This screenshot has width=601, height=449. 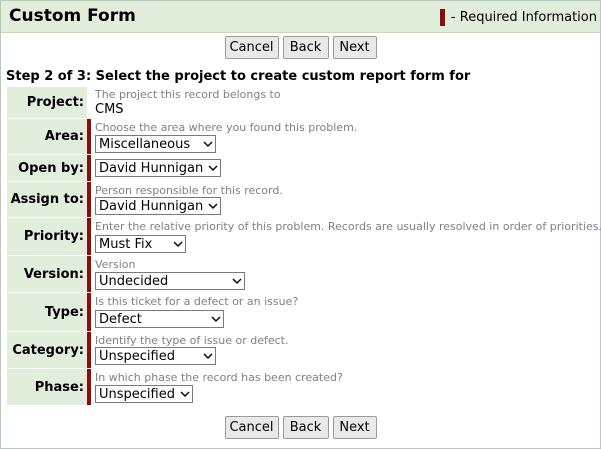 I want to click on required-legend-text: - Required Information, so click(x=523, y=17).